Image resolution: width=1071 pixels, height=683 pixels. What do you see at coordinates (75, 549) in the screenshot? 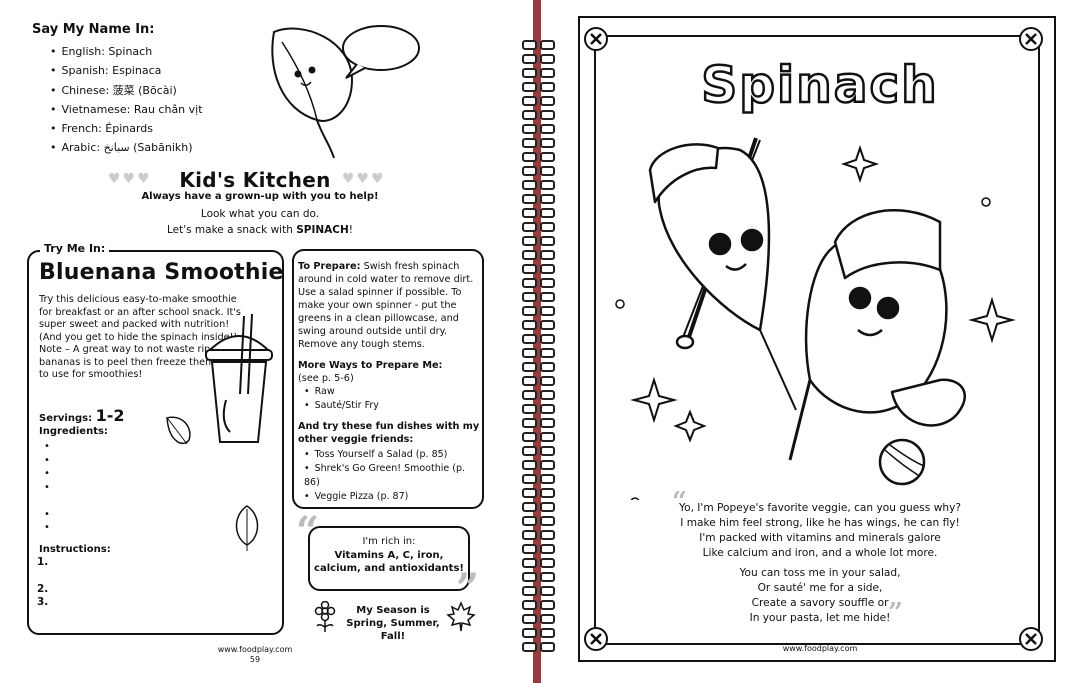
I see `instructions-label: Instructions:` at bounding box center [75, 549].